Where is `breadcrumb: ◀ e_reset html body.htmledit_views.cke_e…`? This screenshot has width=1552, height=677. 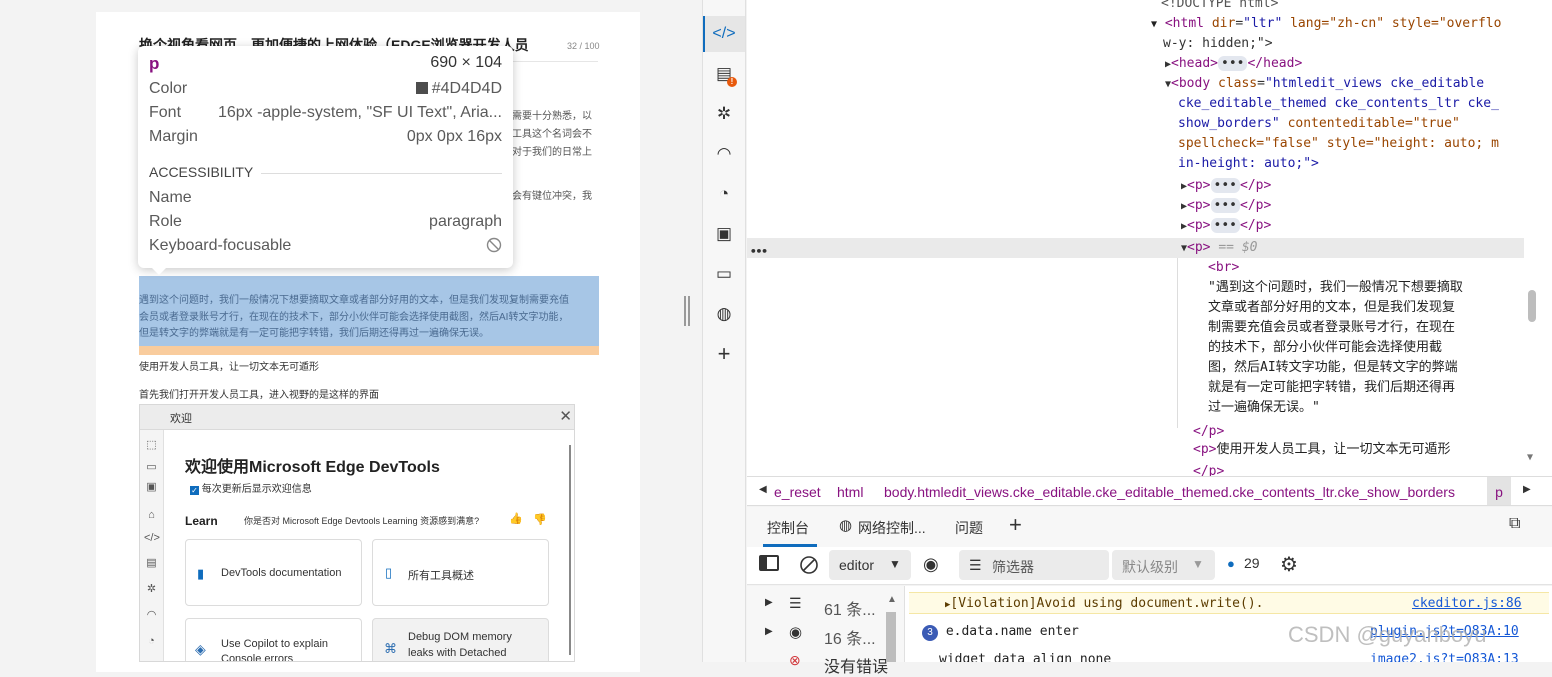
breadcrumb: ◀ e_reset html body.htmledit_views.cke_e… is located at coordinates (1149, 491).